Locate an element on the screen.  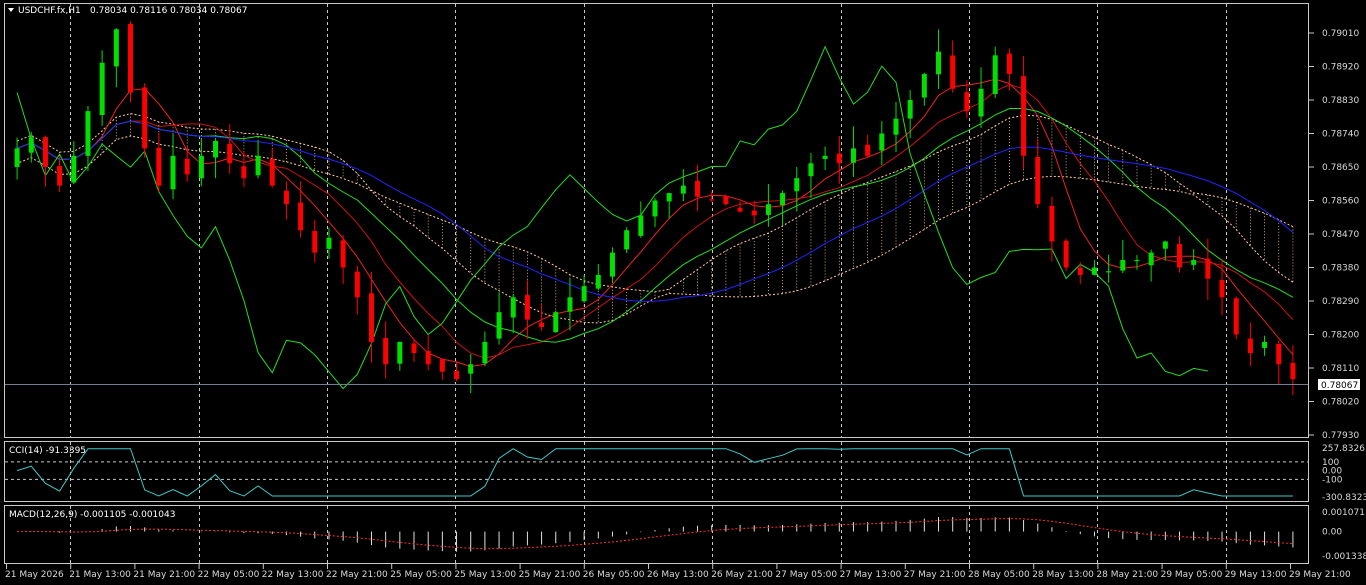
time-label: 29 May 05:00 is located at coordinates (1192, 575).